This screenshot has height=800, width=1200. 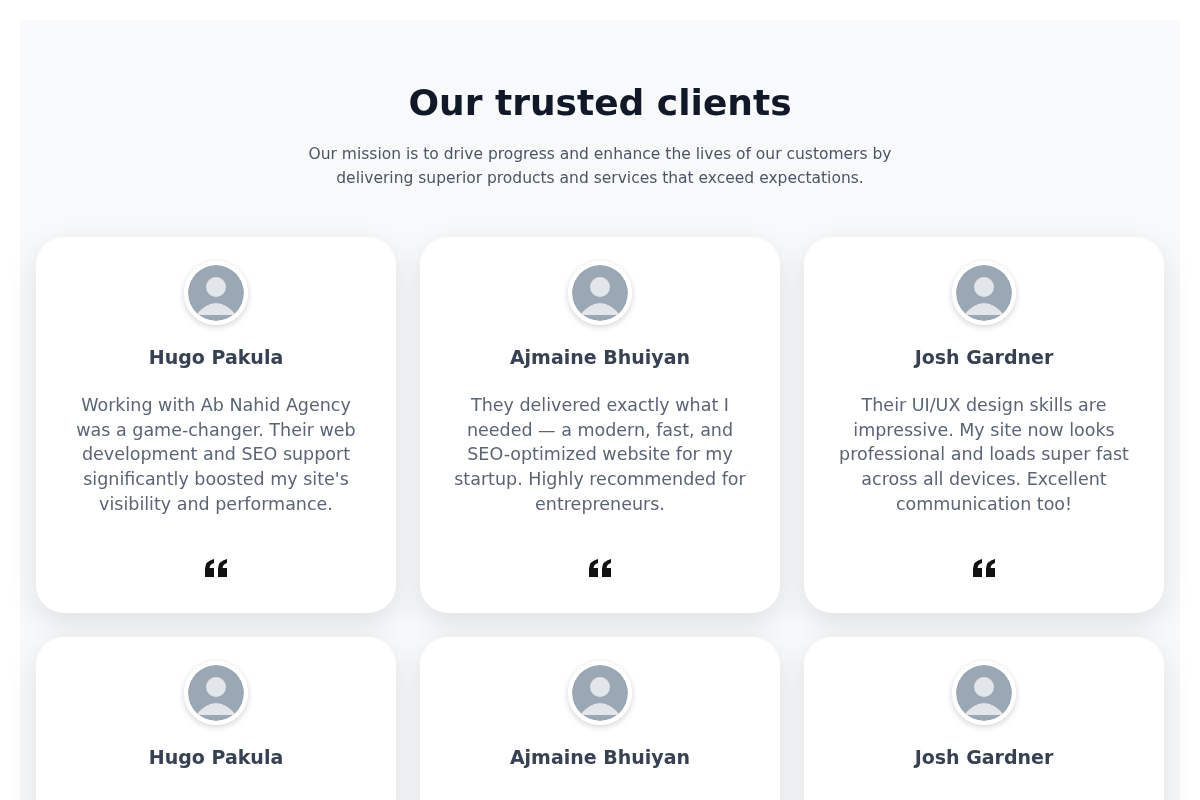 What do you see at coordinates (984, 455) in the screenshot?
I see `testimonial-text: Their UI/UX design skills are impressive. My site now looks professional and loads super fast across all devices. Excellent communication too!` at bounding box center [984, 455].